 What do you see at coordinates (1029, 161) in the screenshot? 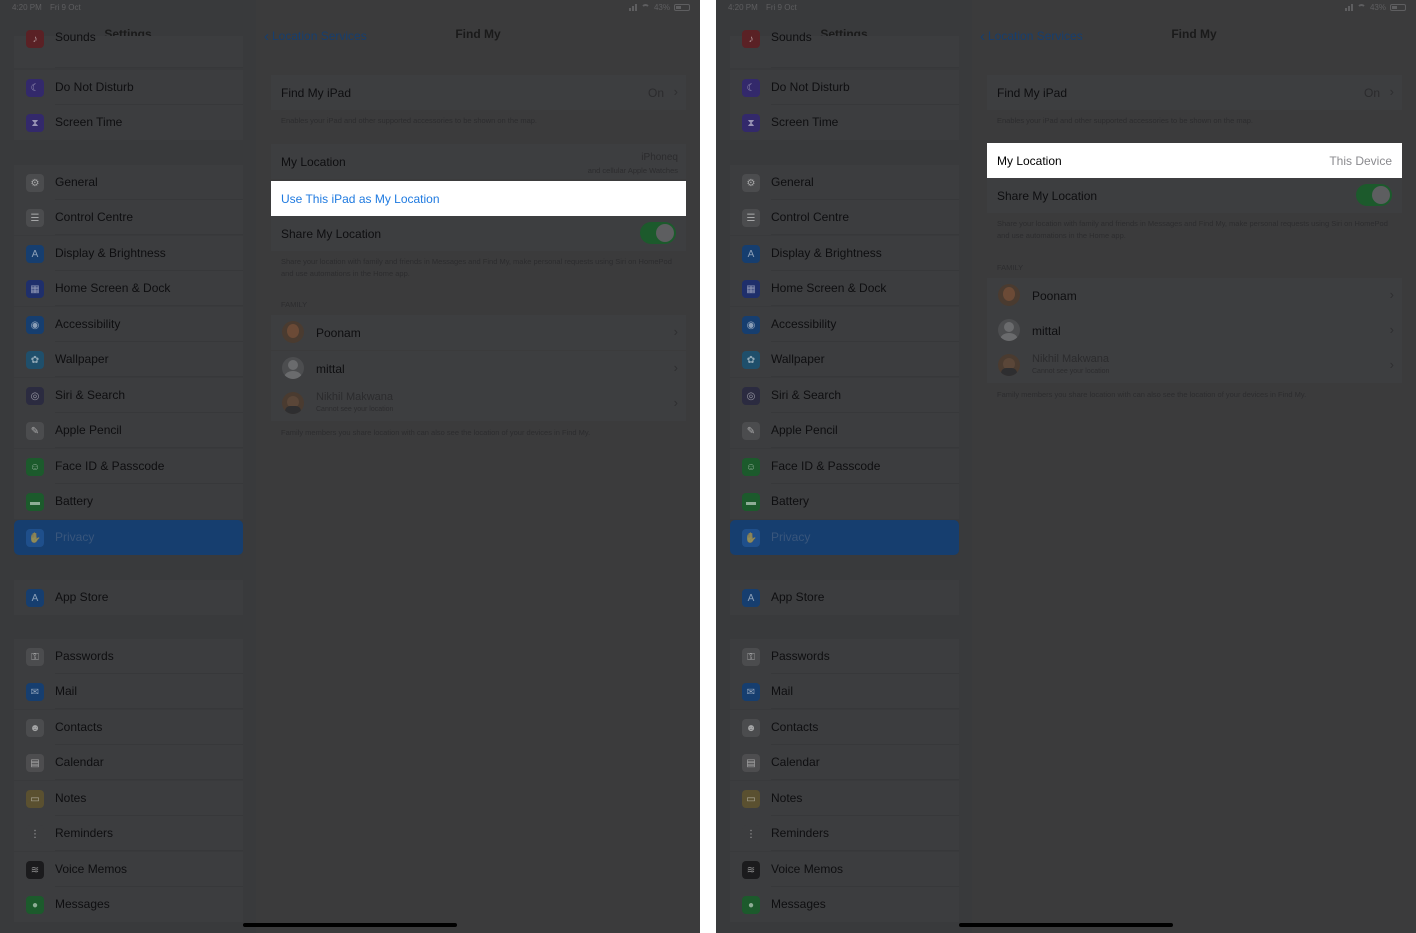
I see `my-location-label: My Location` at bounding box center [1029, 161].